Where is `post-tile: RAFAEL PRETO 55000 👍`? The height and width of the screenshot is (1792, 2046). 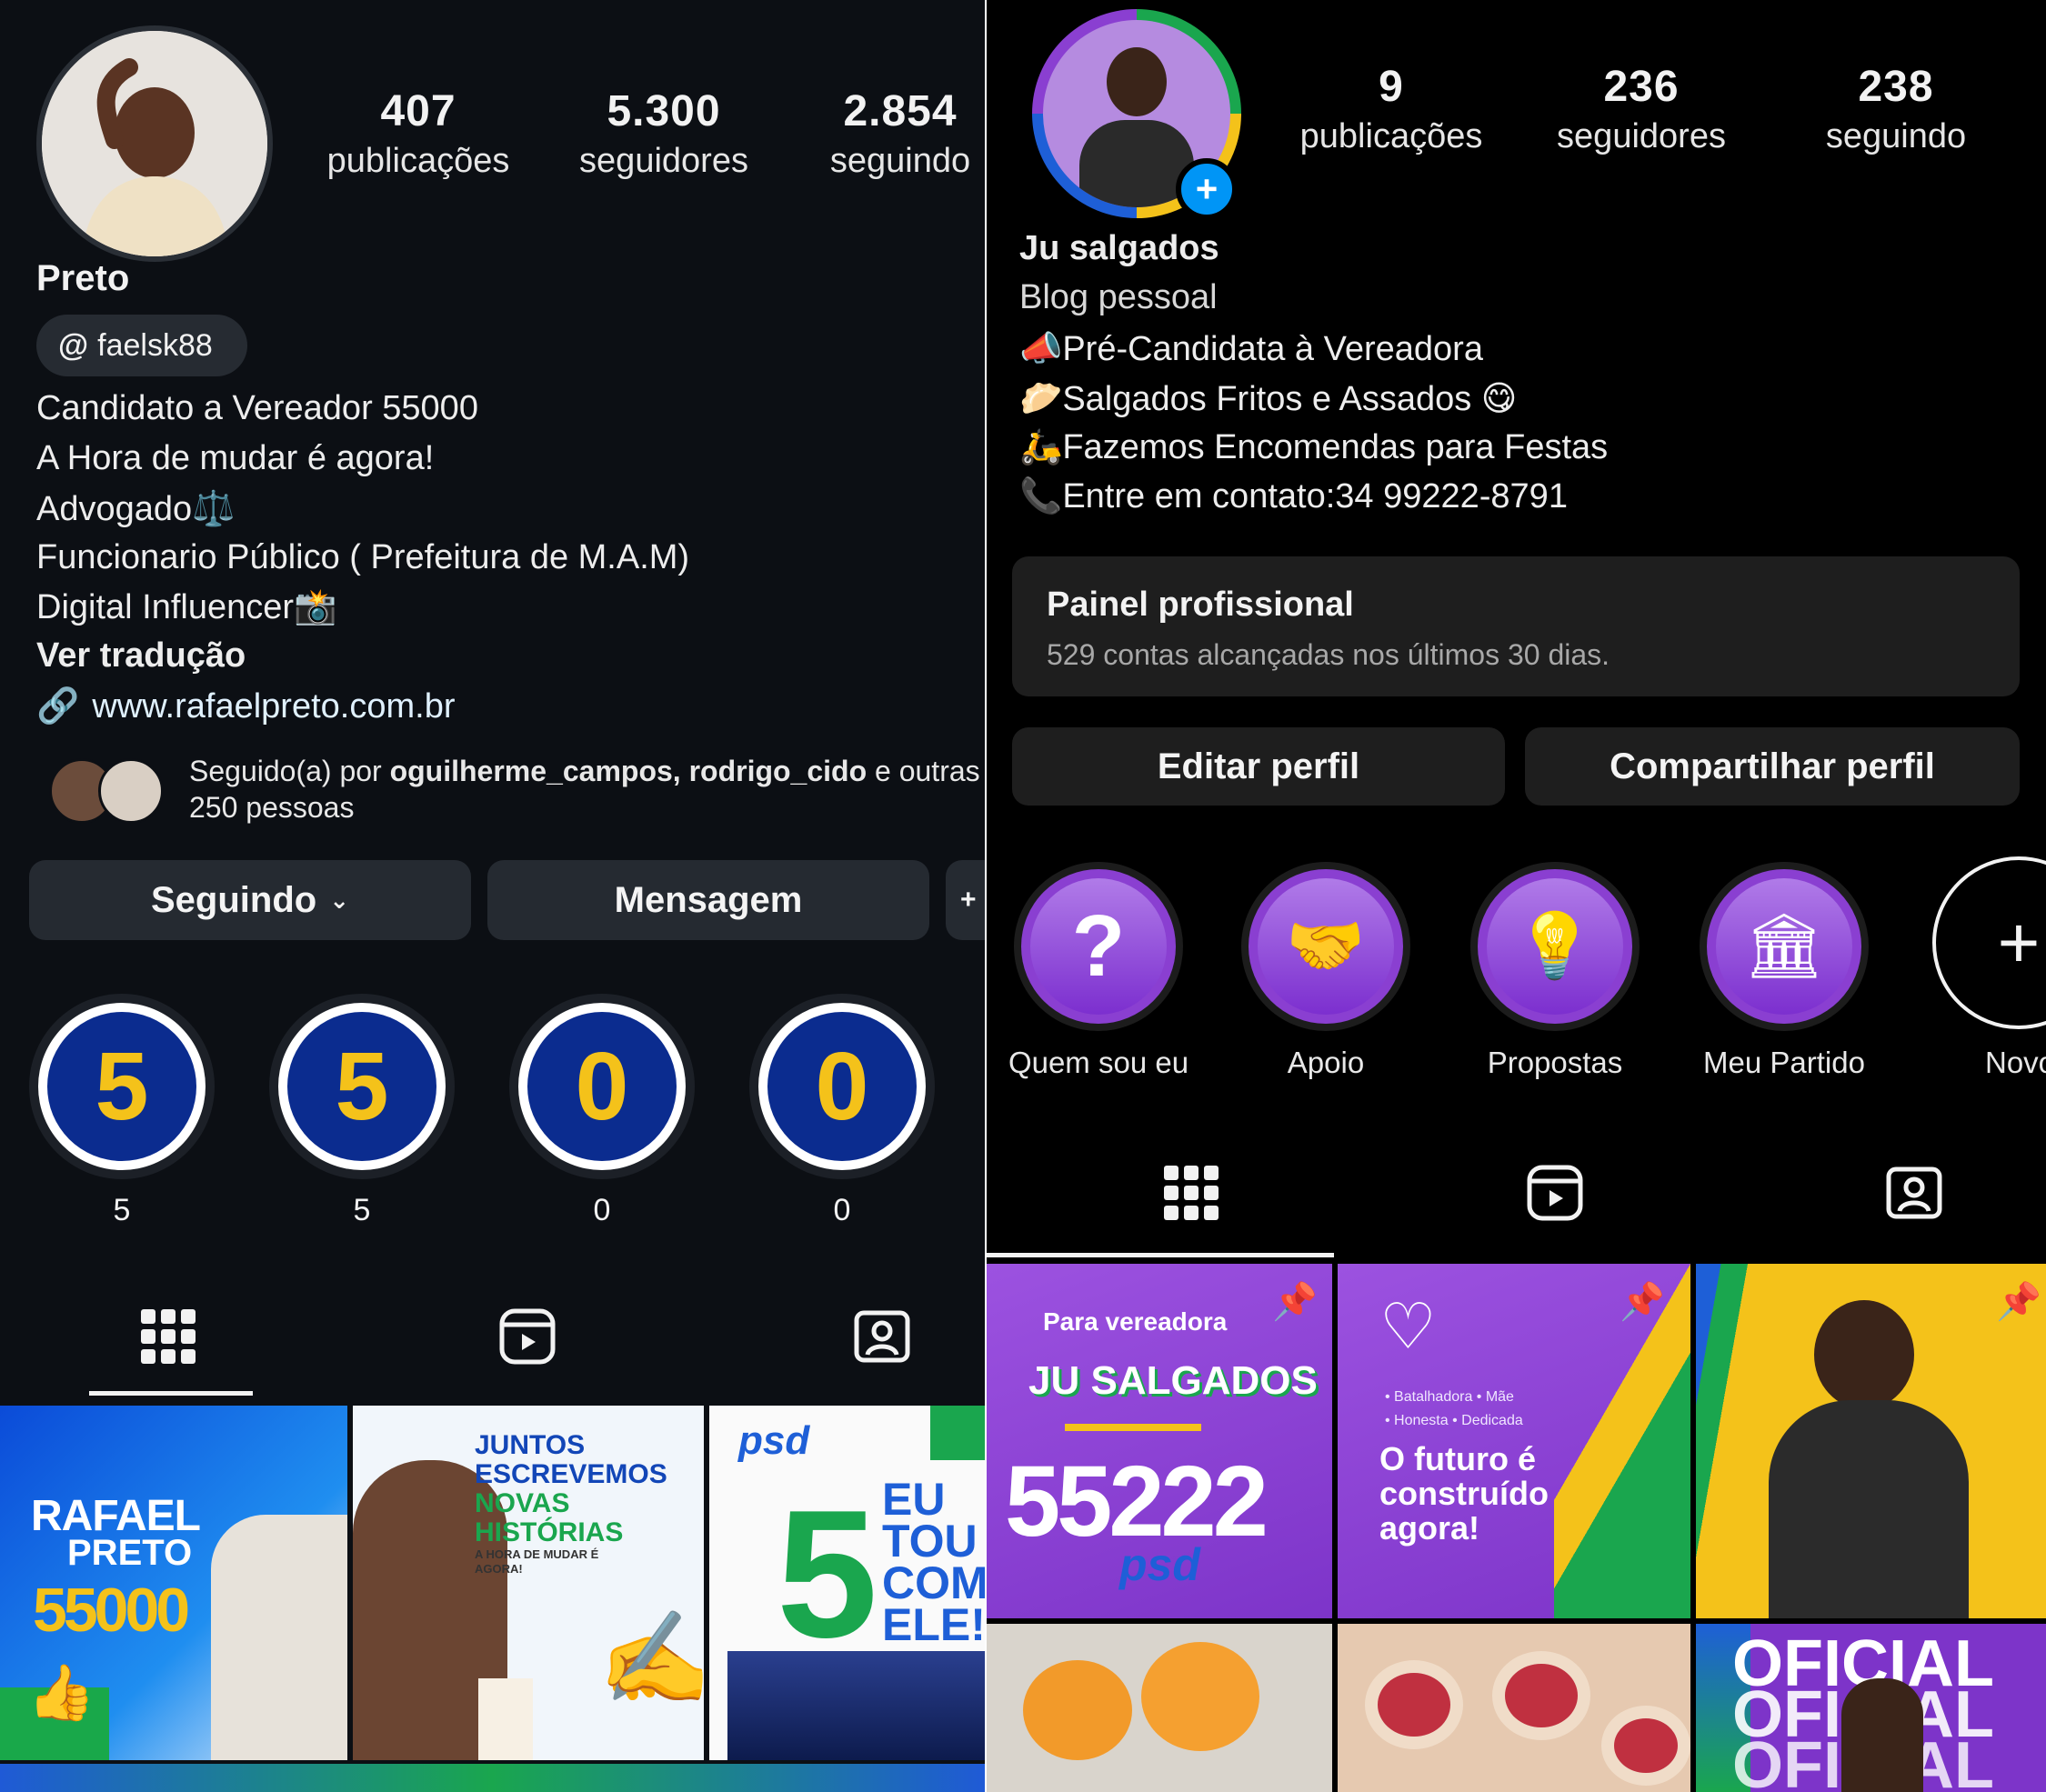
post-tile: RAFAEL PRETO 55000 👍 is located at coordinates (173, 1583).